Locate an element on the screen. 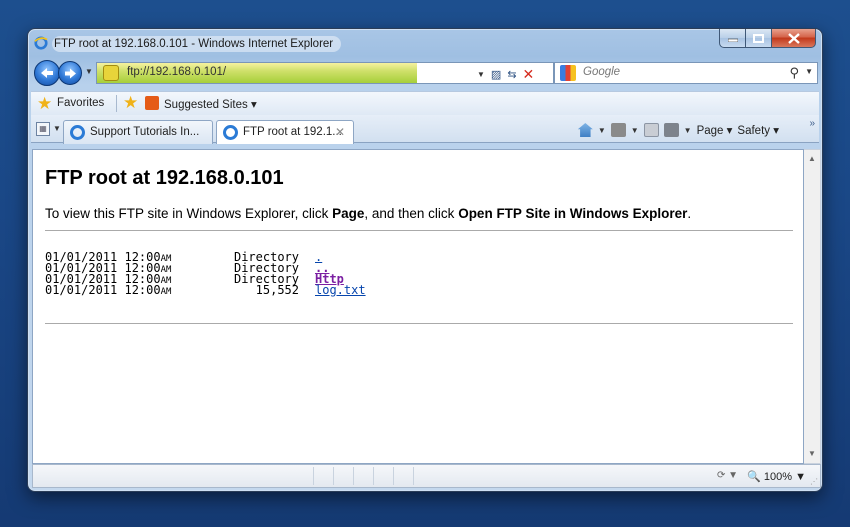 This screenshot has height=527, width=850. ie-logo-icon is located at coordinates (41, 43).